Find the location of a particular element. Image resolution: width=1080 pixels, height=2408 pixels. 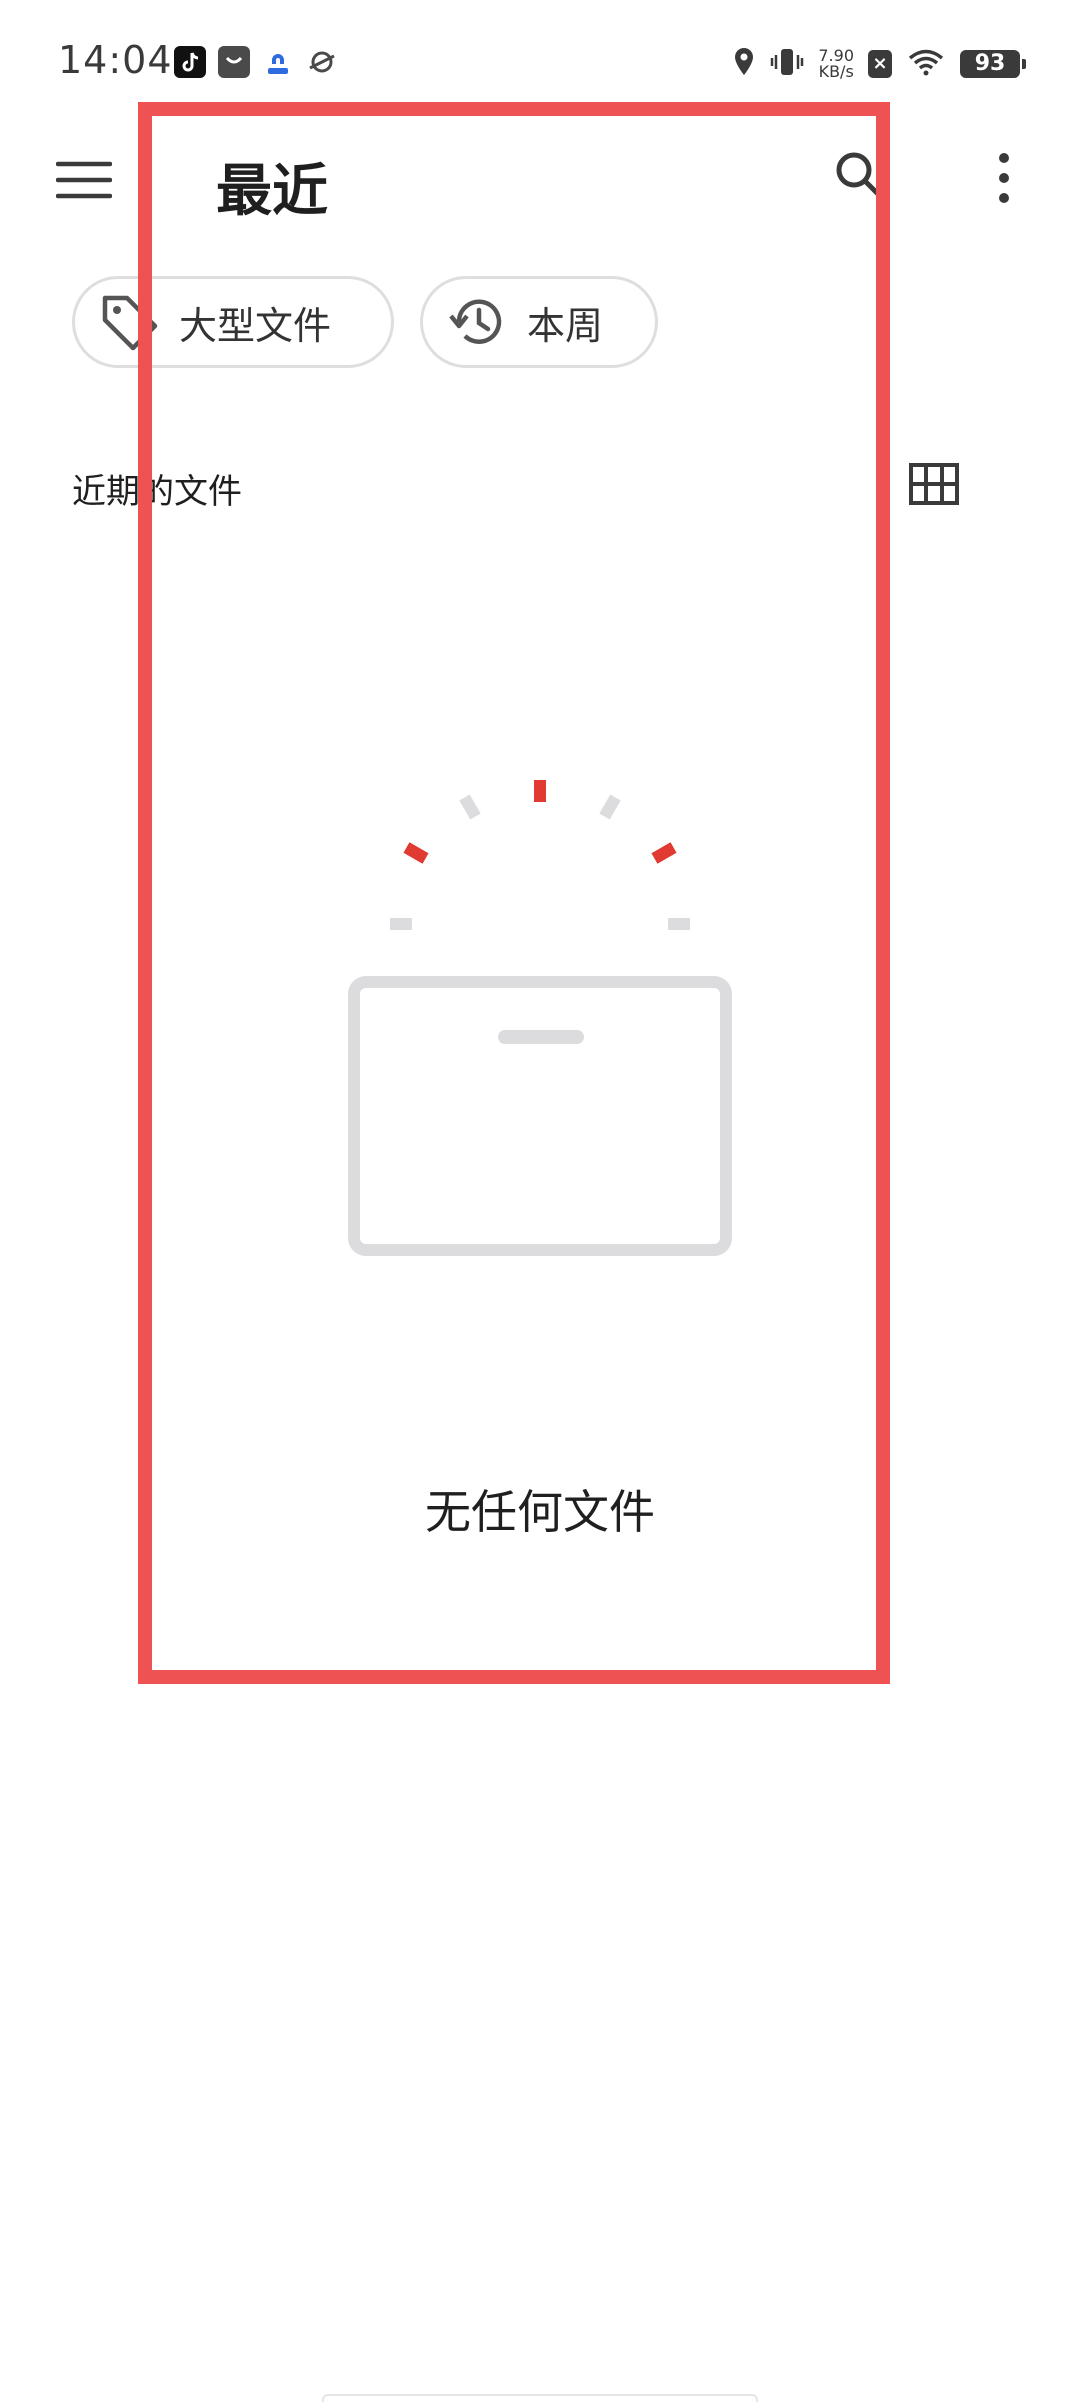

baidu-netdisk-icon is located at coordinates (278, 62).